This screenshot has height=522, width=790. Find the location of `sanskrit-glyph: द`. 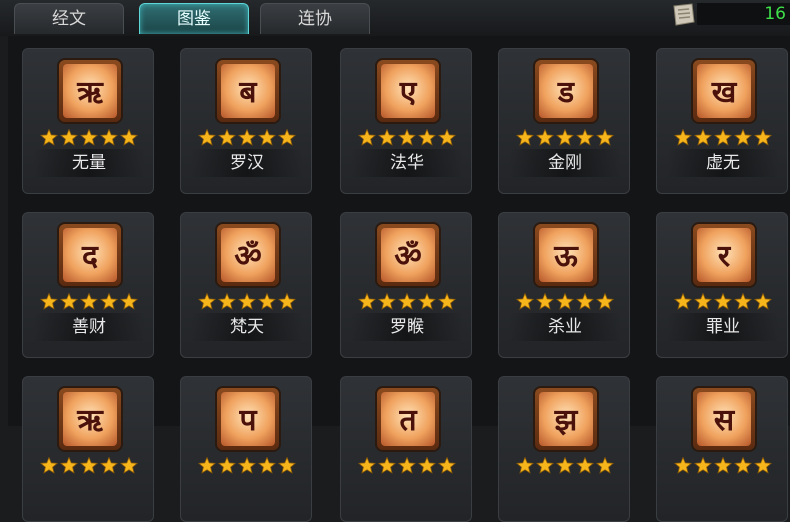

sanskrit-glyph: द is located at coordinates (90, 256).